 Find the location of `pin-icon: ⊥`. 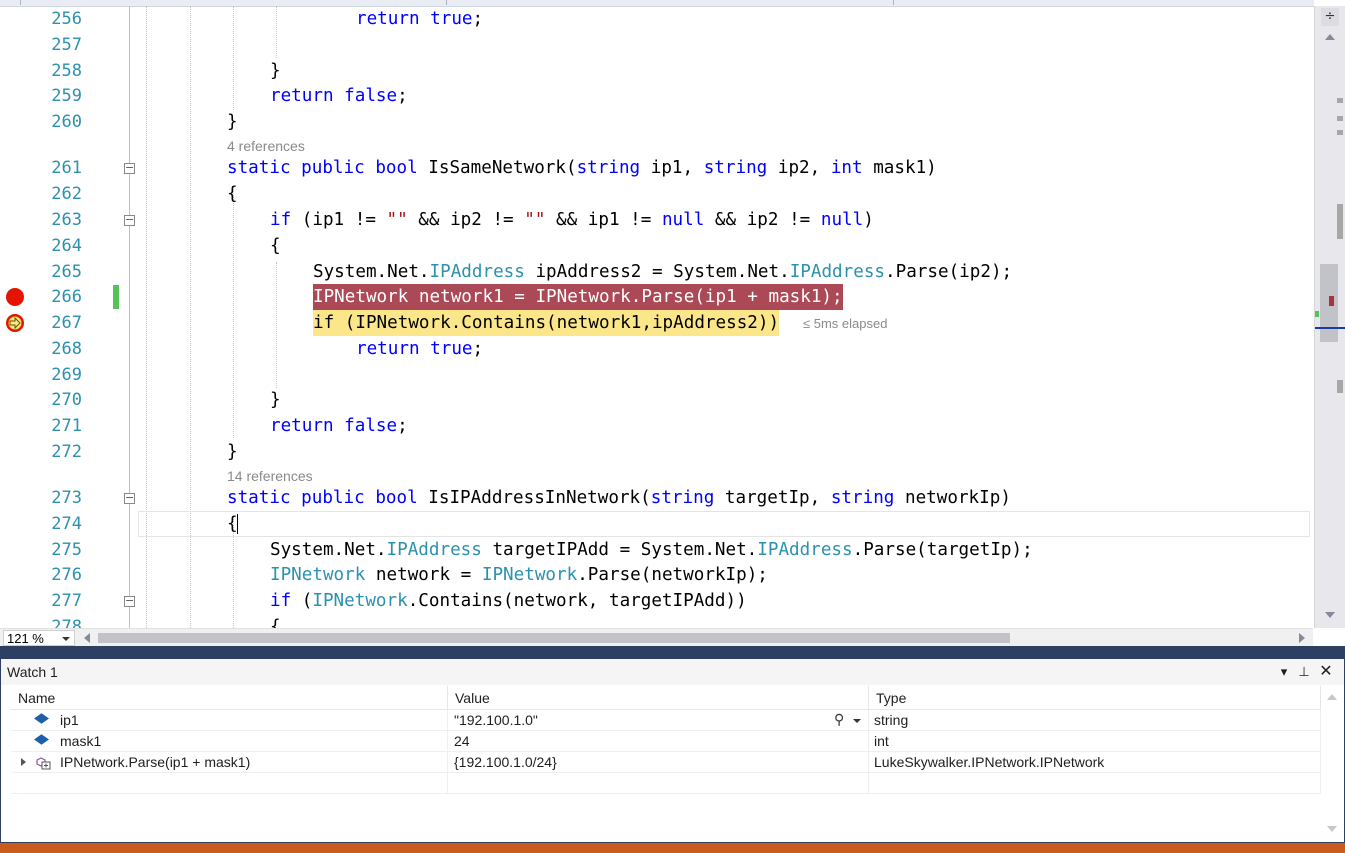

pin-icon: ⊥ is located at coordinates (1304, 672).